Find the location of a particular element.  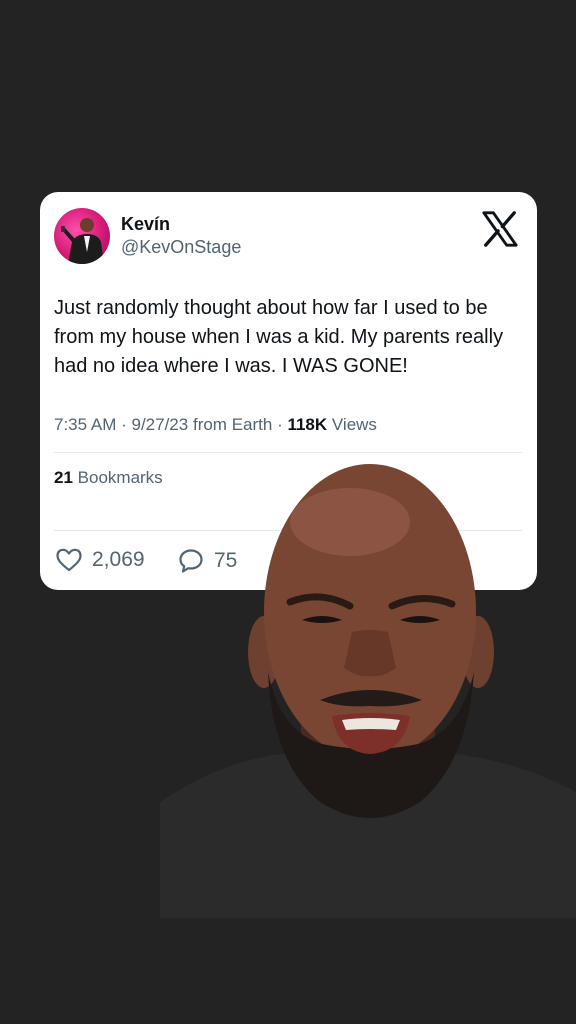

bookmarks-label: Bookmarks is located at coordinates (120, 477).